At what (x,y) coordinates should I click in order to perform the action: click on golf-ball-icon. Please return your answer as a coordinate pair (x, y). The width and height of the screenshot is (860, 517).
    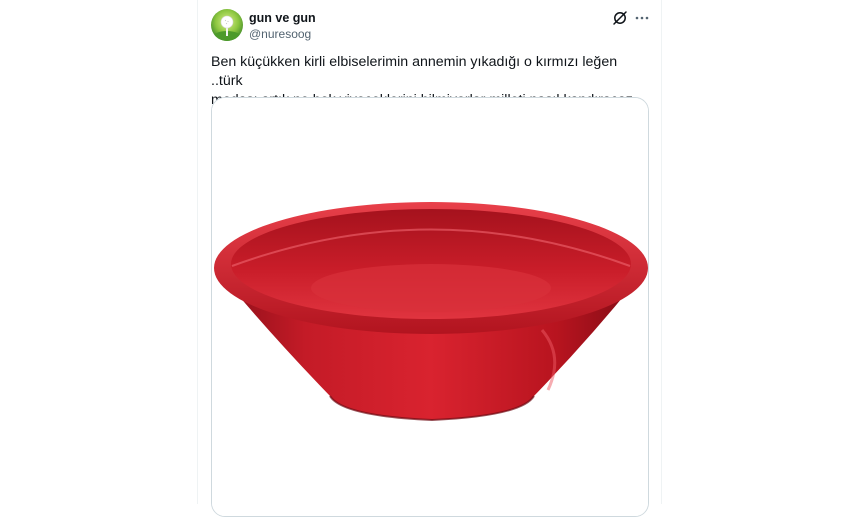
    Looking at the image, I should click on (227, 25).